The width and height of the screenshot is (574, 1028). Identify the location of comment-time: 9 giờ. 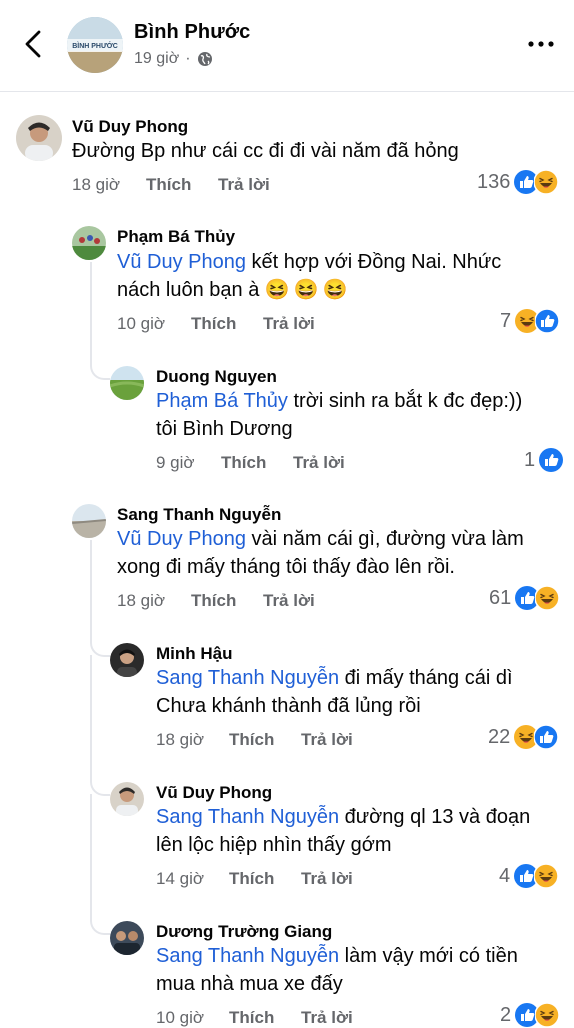
(175, 462).